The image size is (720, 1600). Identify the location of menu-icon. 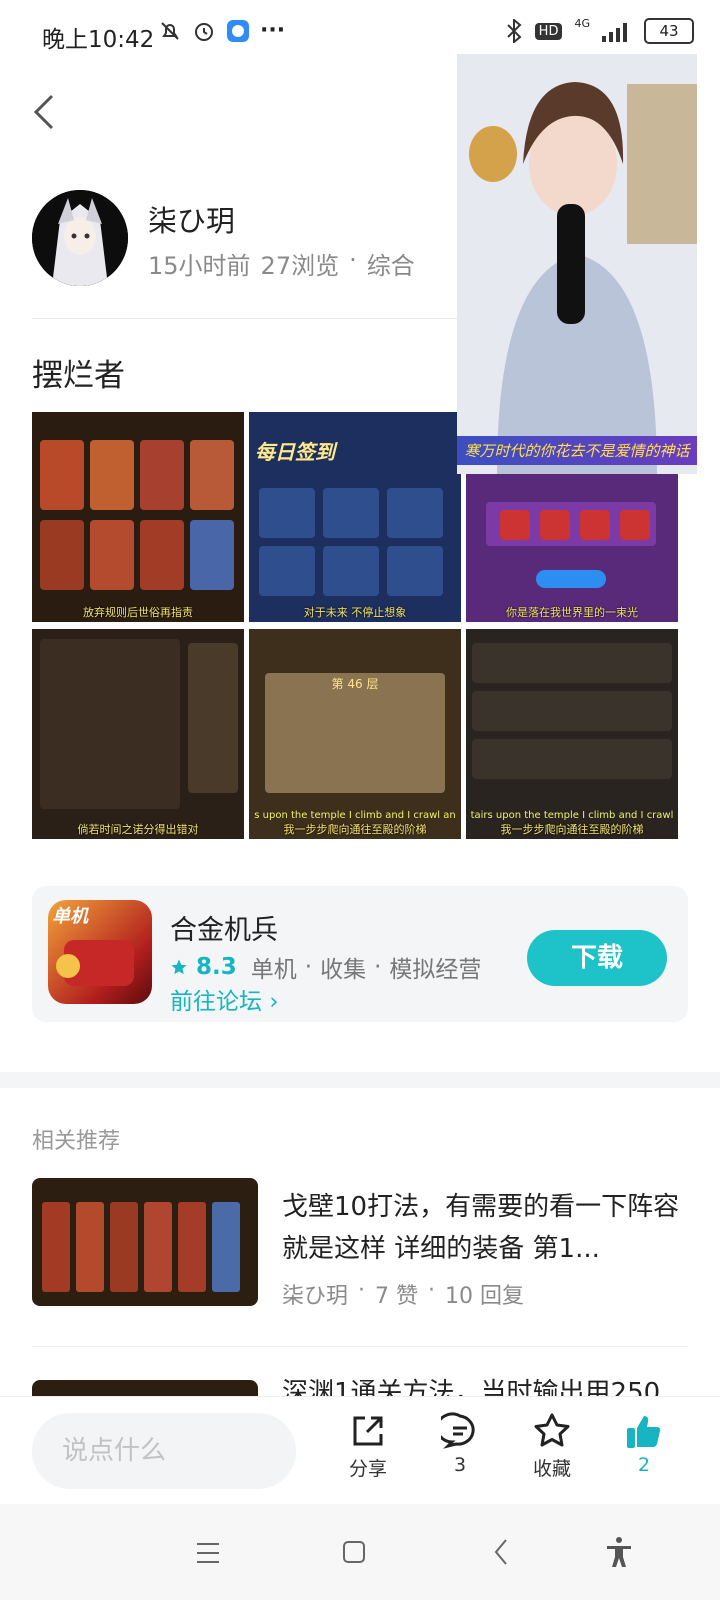
(208, 1553).